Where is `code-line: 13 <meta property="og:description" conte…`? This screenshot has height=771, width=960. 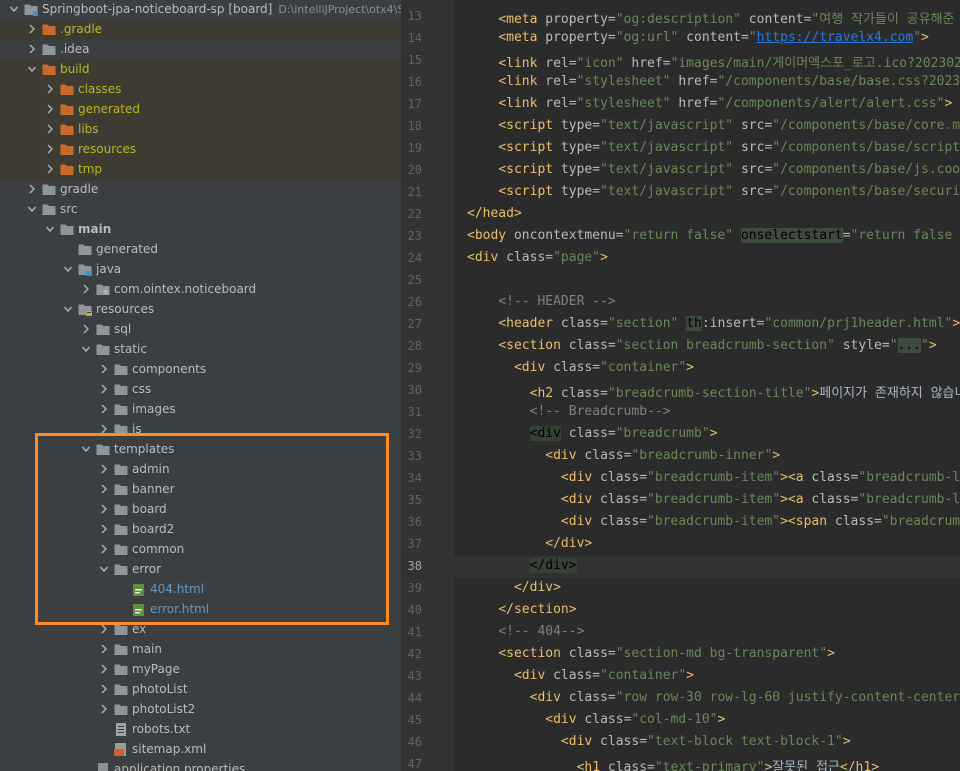
code-line: 13 <meta property="og:description" conte… is located at coordinates (682, 17).